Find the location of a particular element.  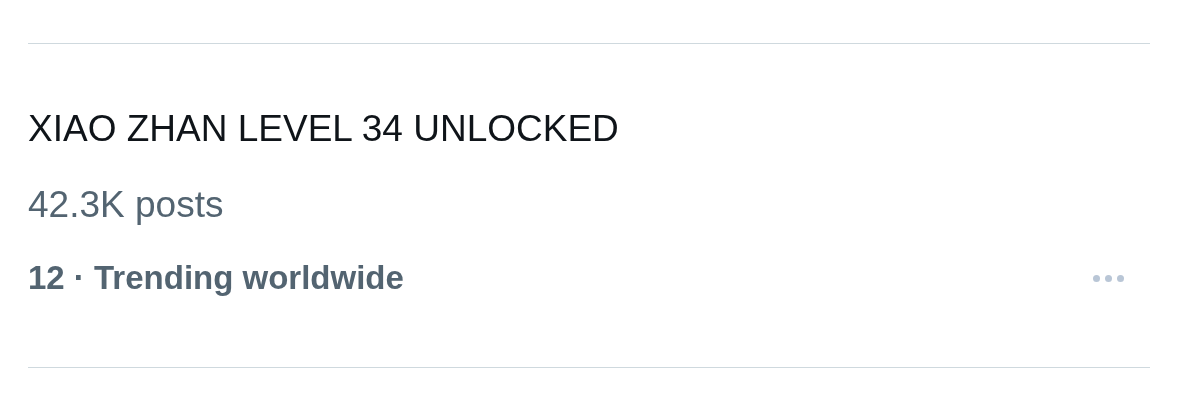

more-options-icon is located at coordinates (1108, 278).